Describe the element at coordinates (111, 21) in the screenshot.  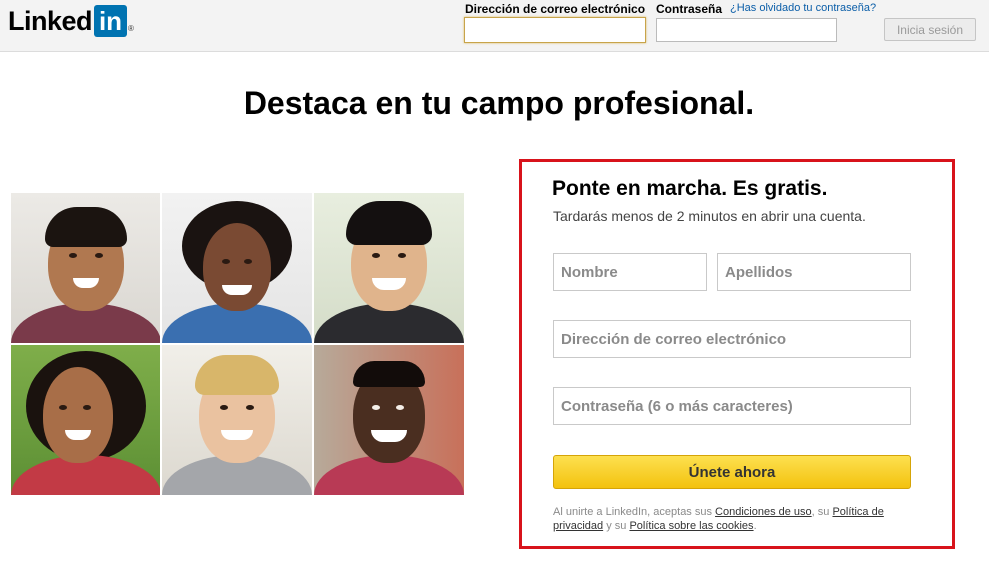
I see `logo-in-box: in` at that location.